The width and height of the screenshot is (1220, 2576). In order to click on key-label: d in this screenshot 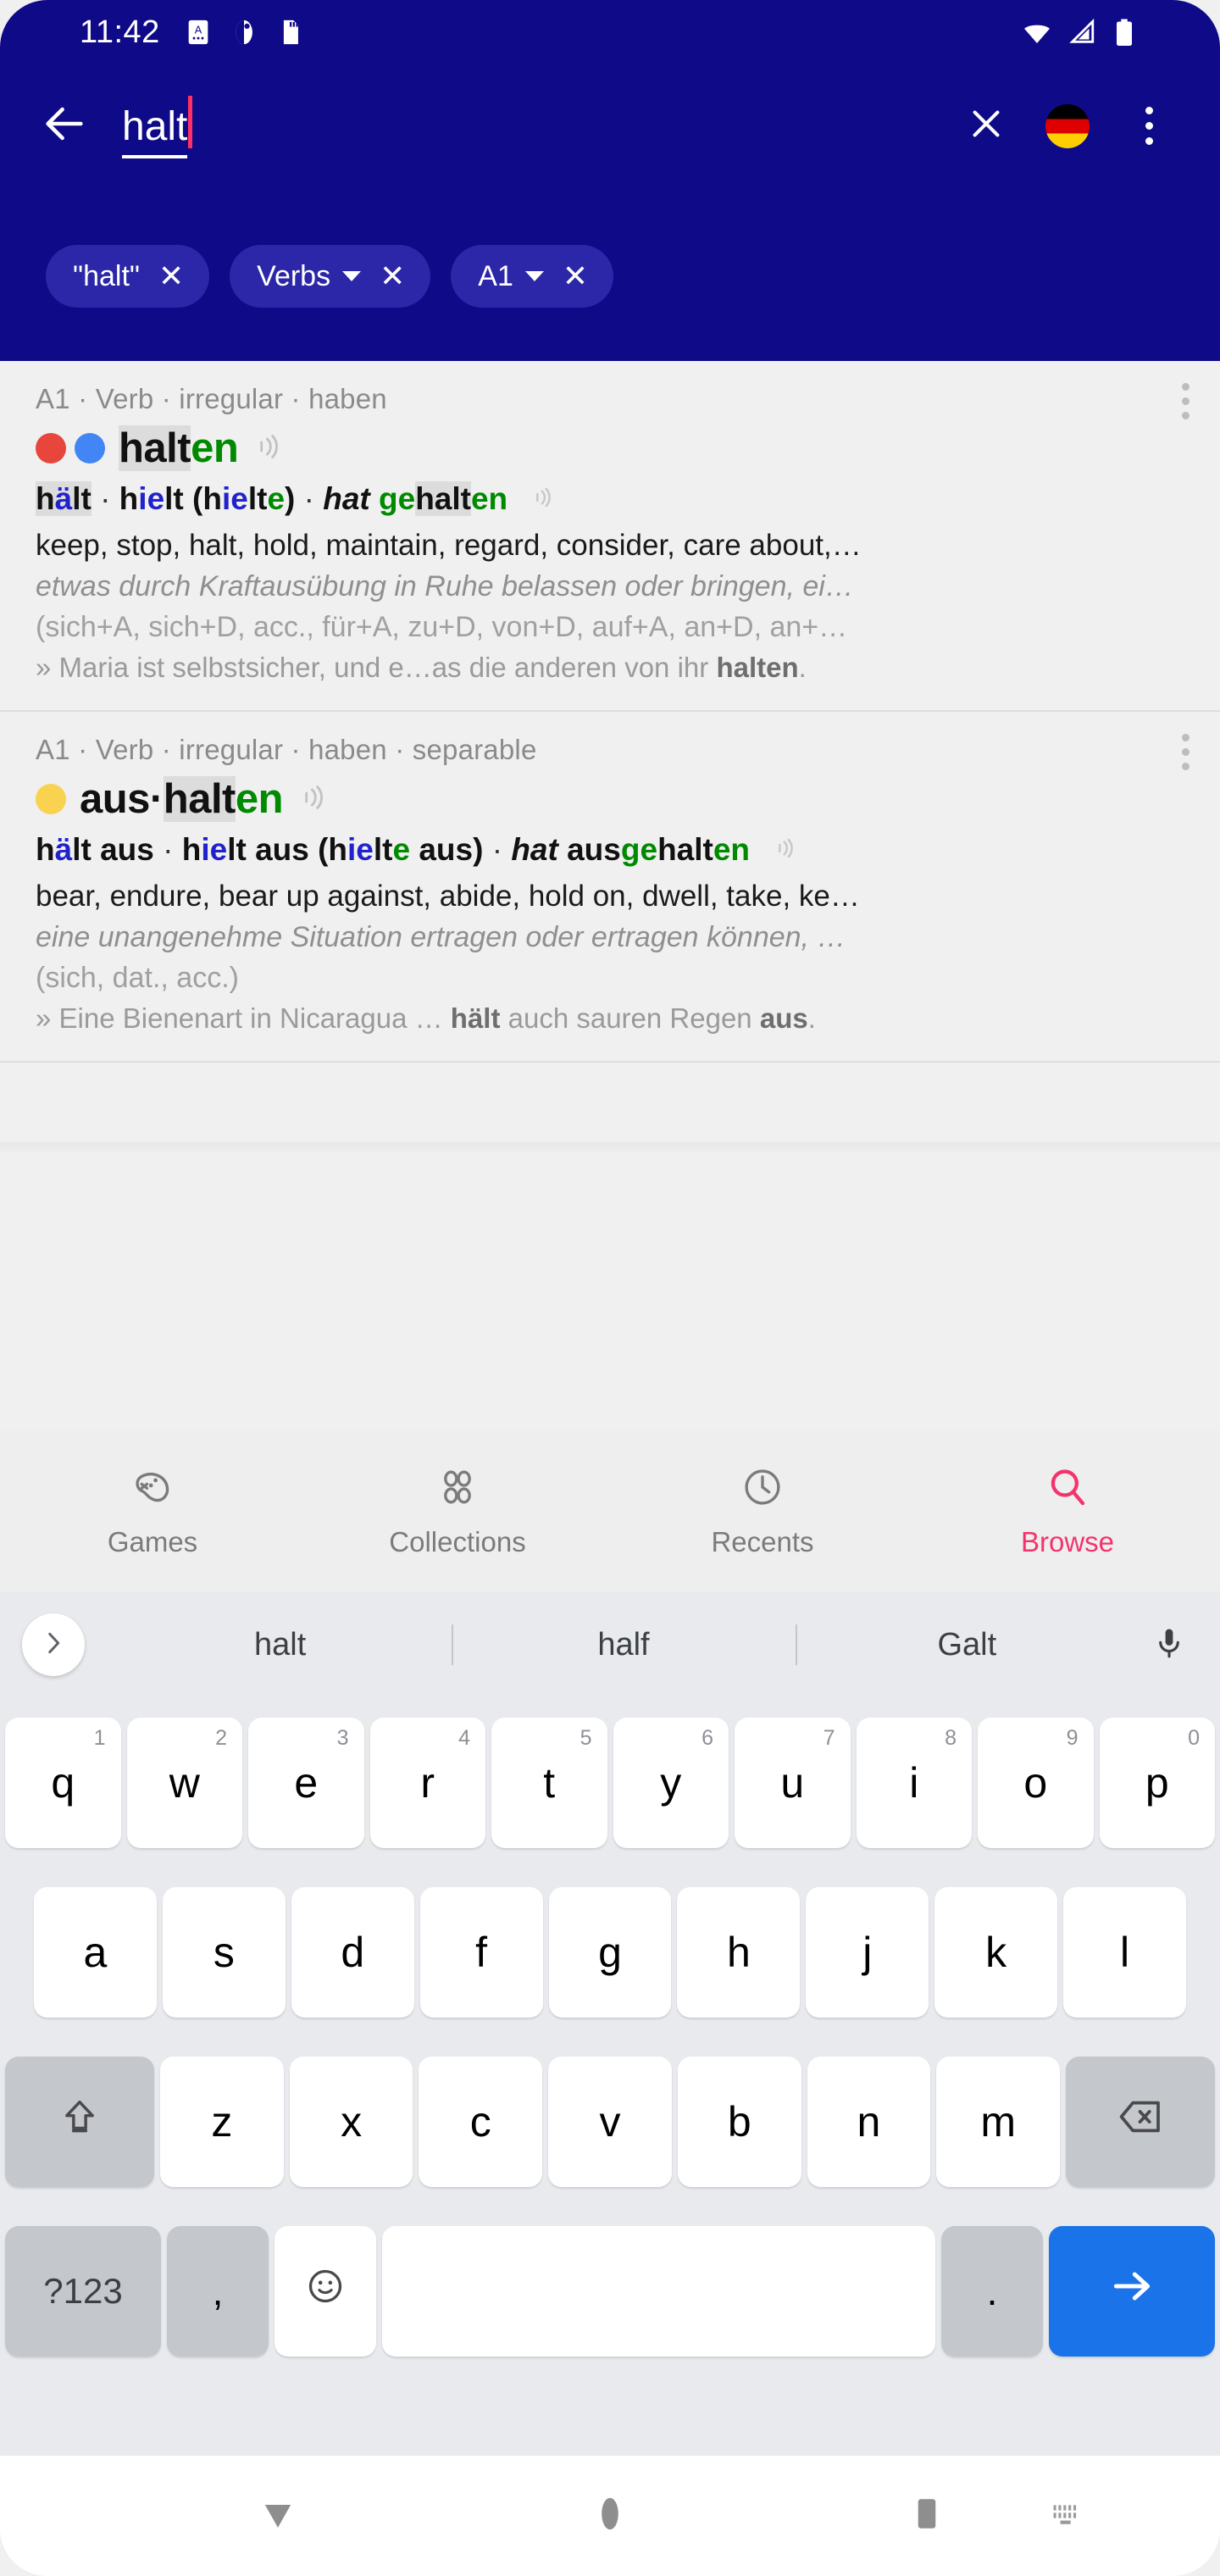, I will do `click(353, 1952)`.